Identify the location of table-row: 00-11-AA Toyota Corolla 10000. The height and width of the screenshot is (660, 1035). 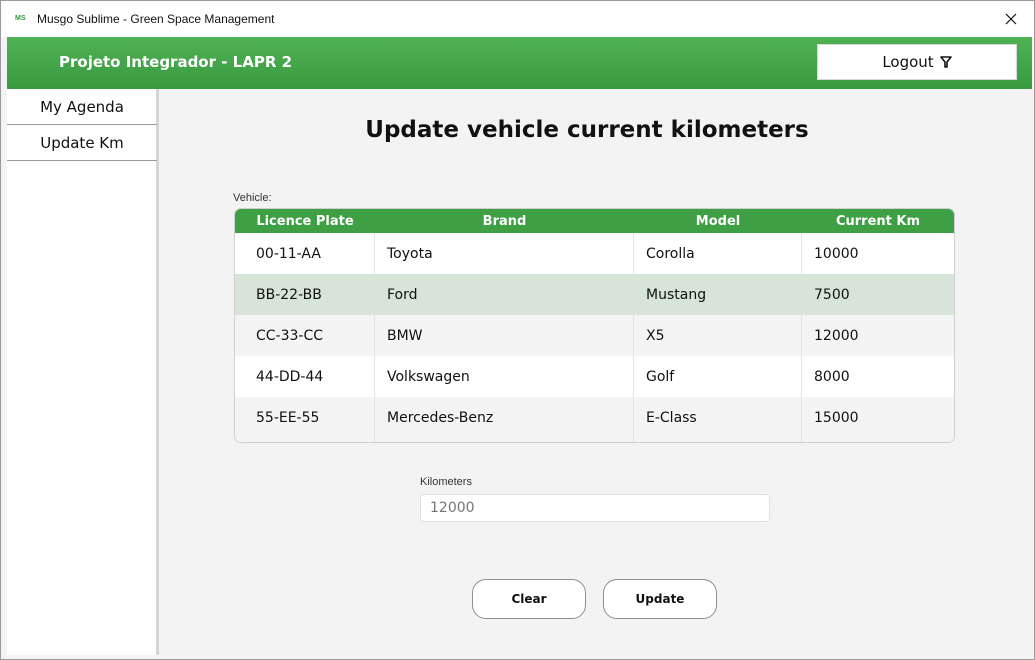
(594, 253).